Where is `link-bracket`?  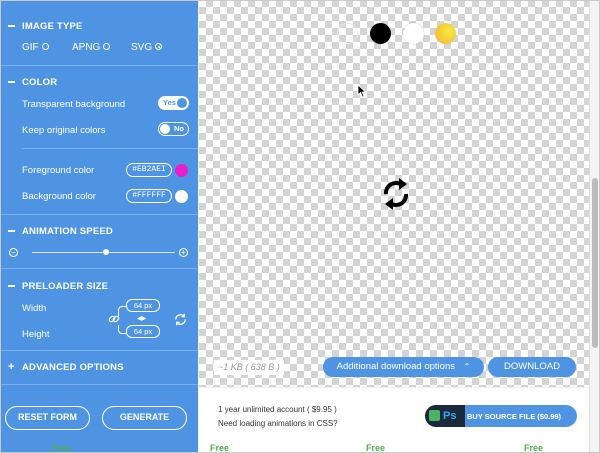 link-bracket is located at coordinates (122, 329).